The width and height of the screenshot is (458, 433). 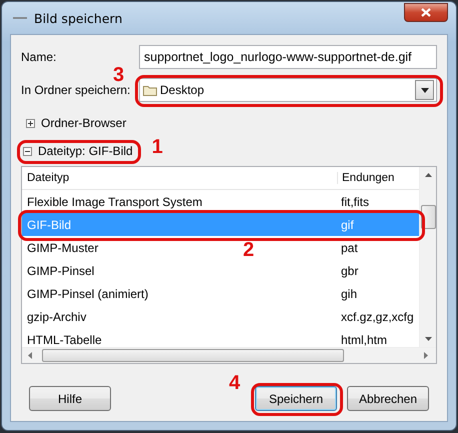 I want to click on table-cell: Flexible Image Transport System, so click(x=114, y=201).